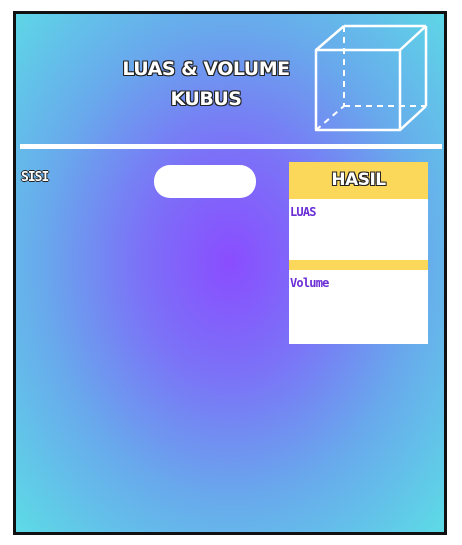 This screenshot has width=462, height=545. I want to click on volume-label: Volume, so click(309, 283).